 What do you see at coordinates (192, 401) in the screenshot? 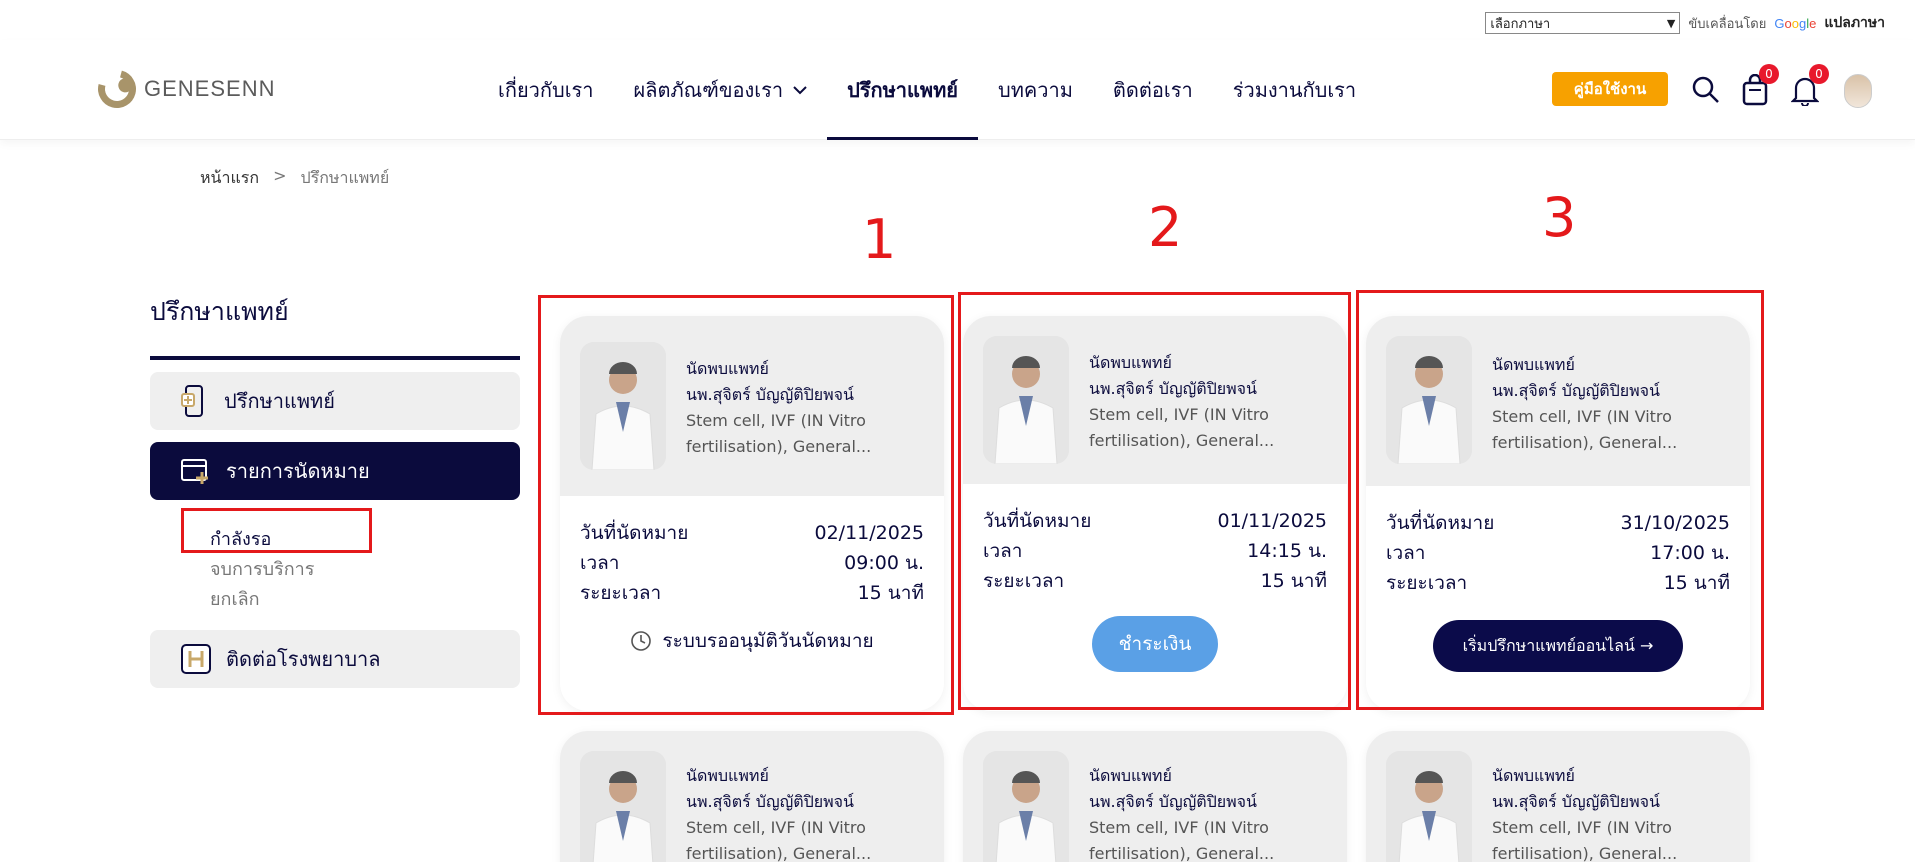
I see `phone-medical-icon` at bounding box center [192, 401].